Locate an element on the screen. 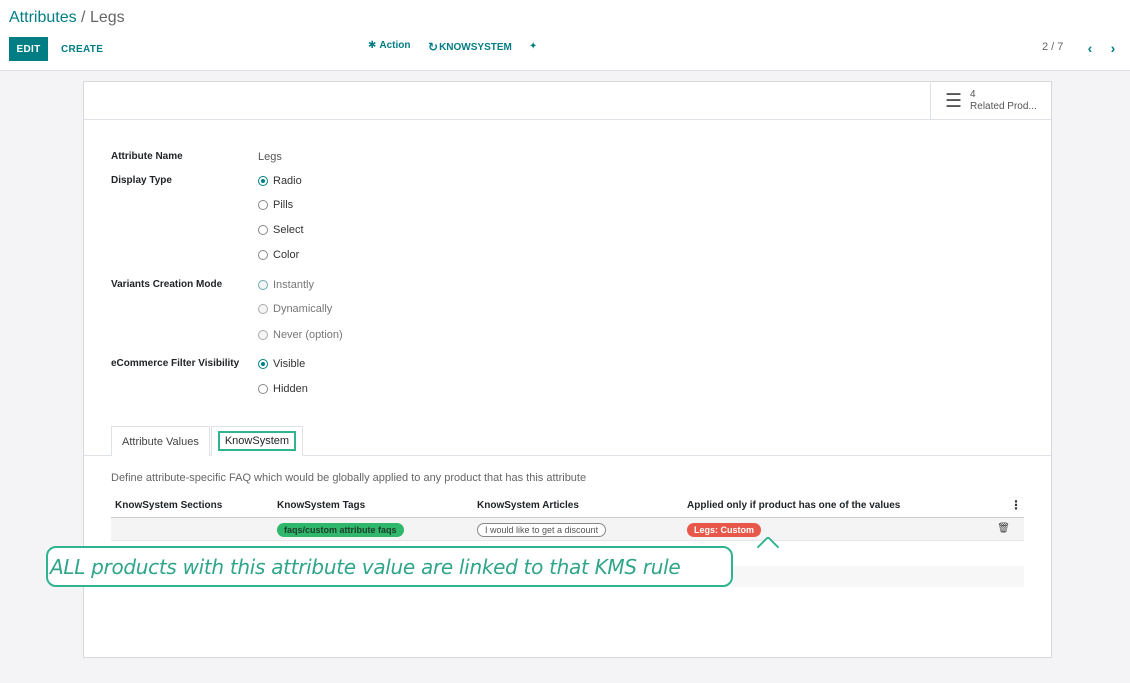 The image size is (1130, 683). tab-knowsystem: KnowSystem is located at coordinates (257, 441).